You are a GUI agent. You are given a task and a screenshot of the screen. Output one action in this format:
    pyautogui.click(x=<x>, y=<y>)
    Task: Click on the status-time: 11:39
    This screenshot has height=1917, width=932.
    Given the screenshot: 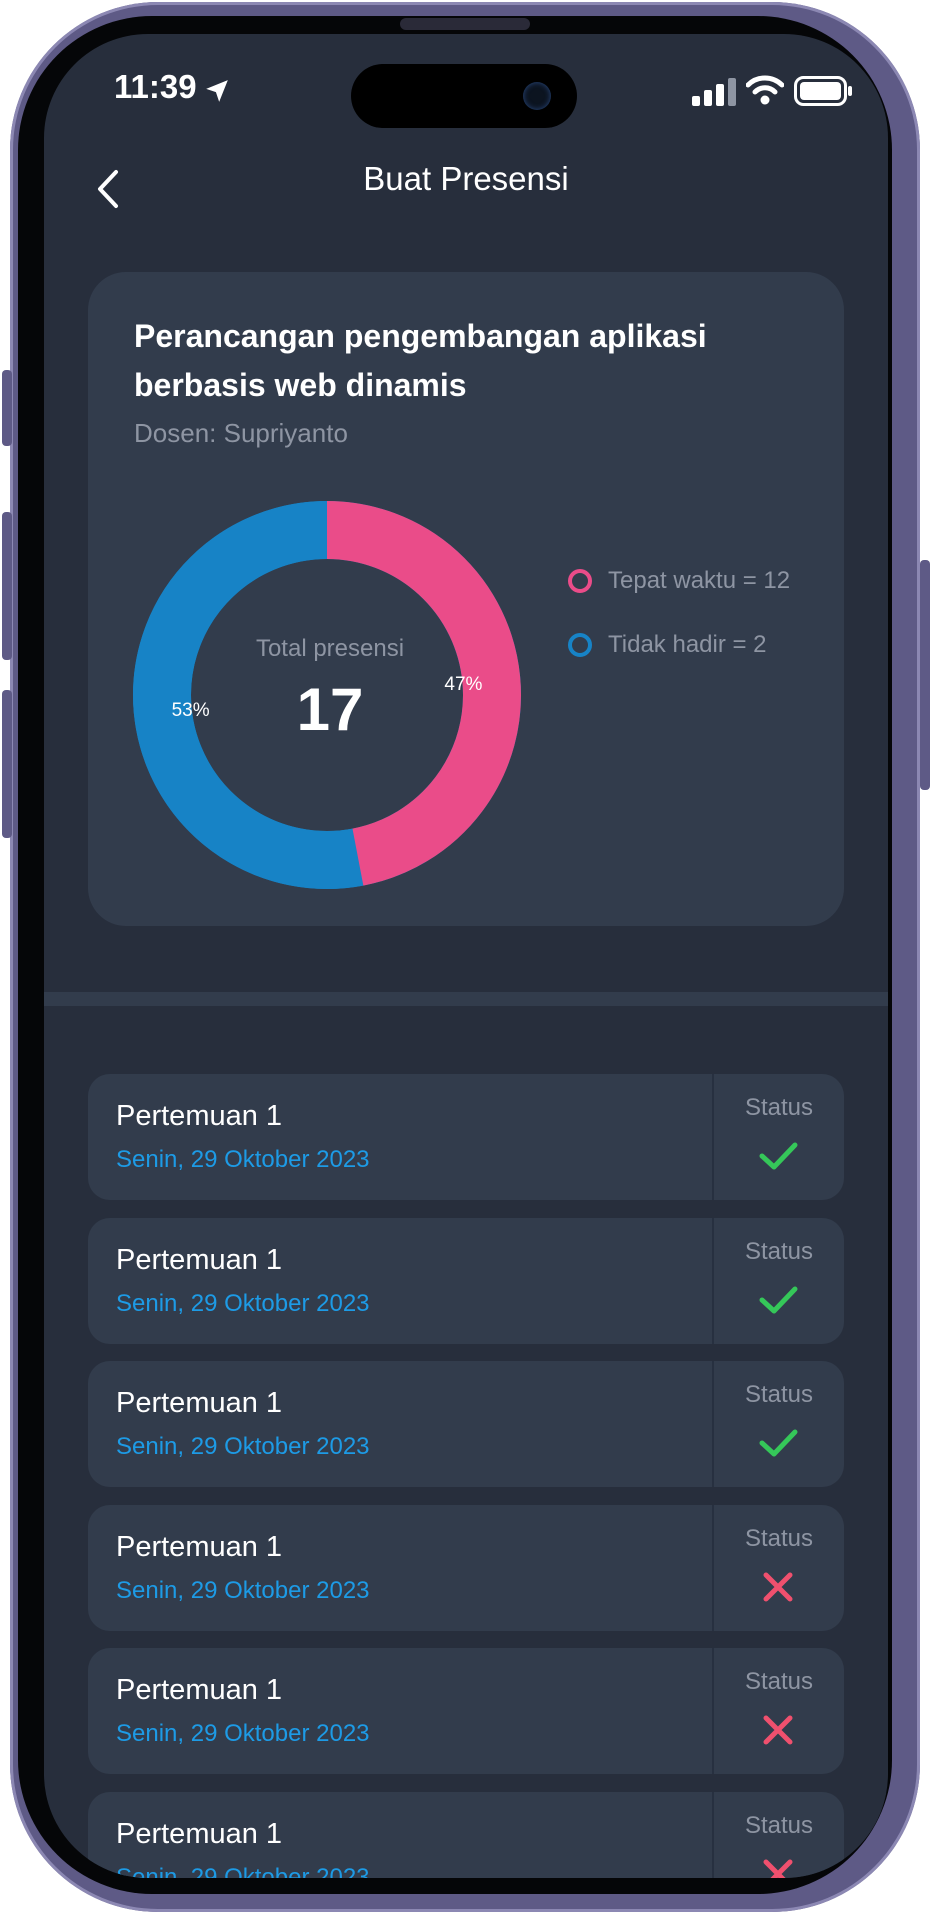 What is the action you would take?
    pyautogui.click(x=155, y=86)
    